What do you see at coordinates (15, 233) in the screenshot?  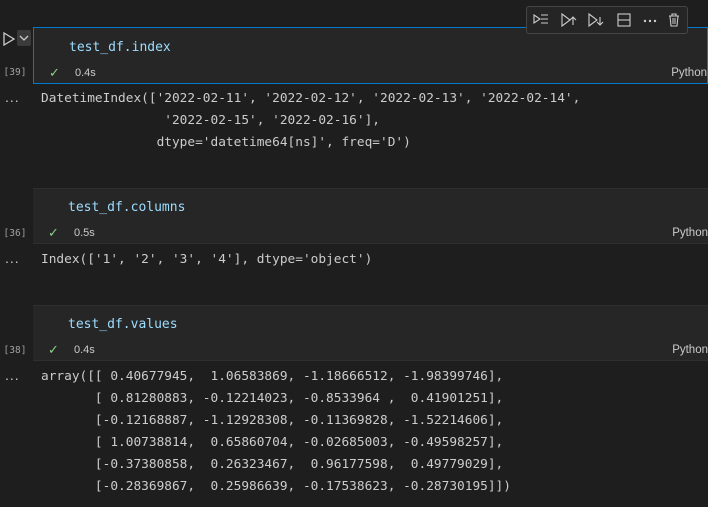 I see `execution-count: [36]` at bounding box center [15, 233].